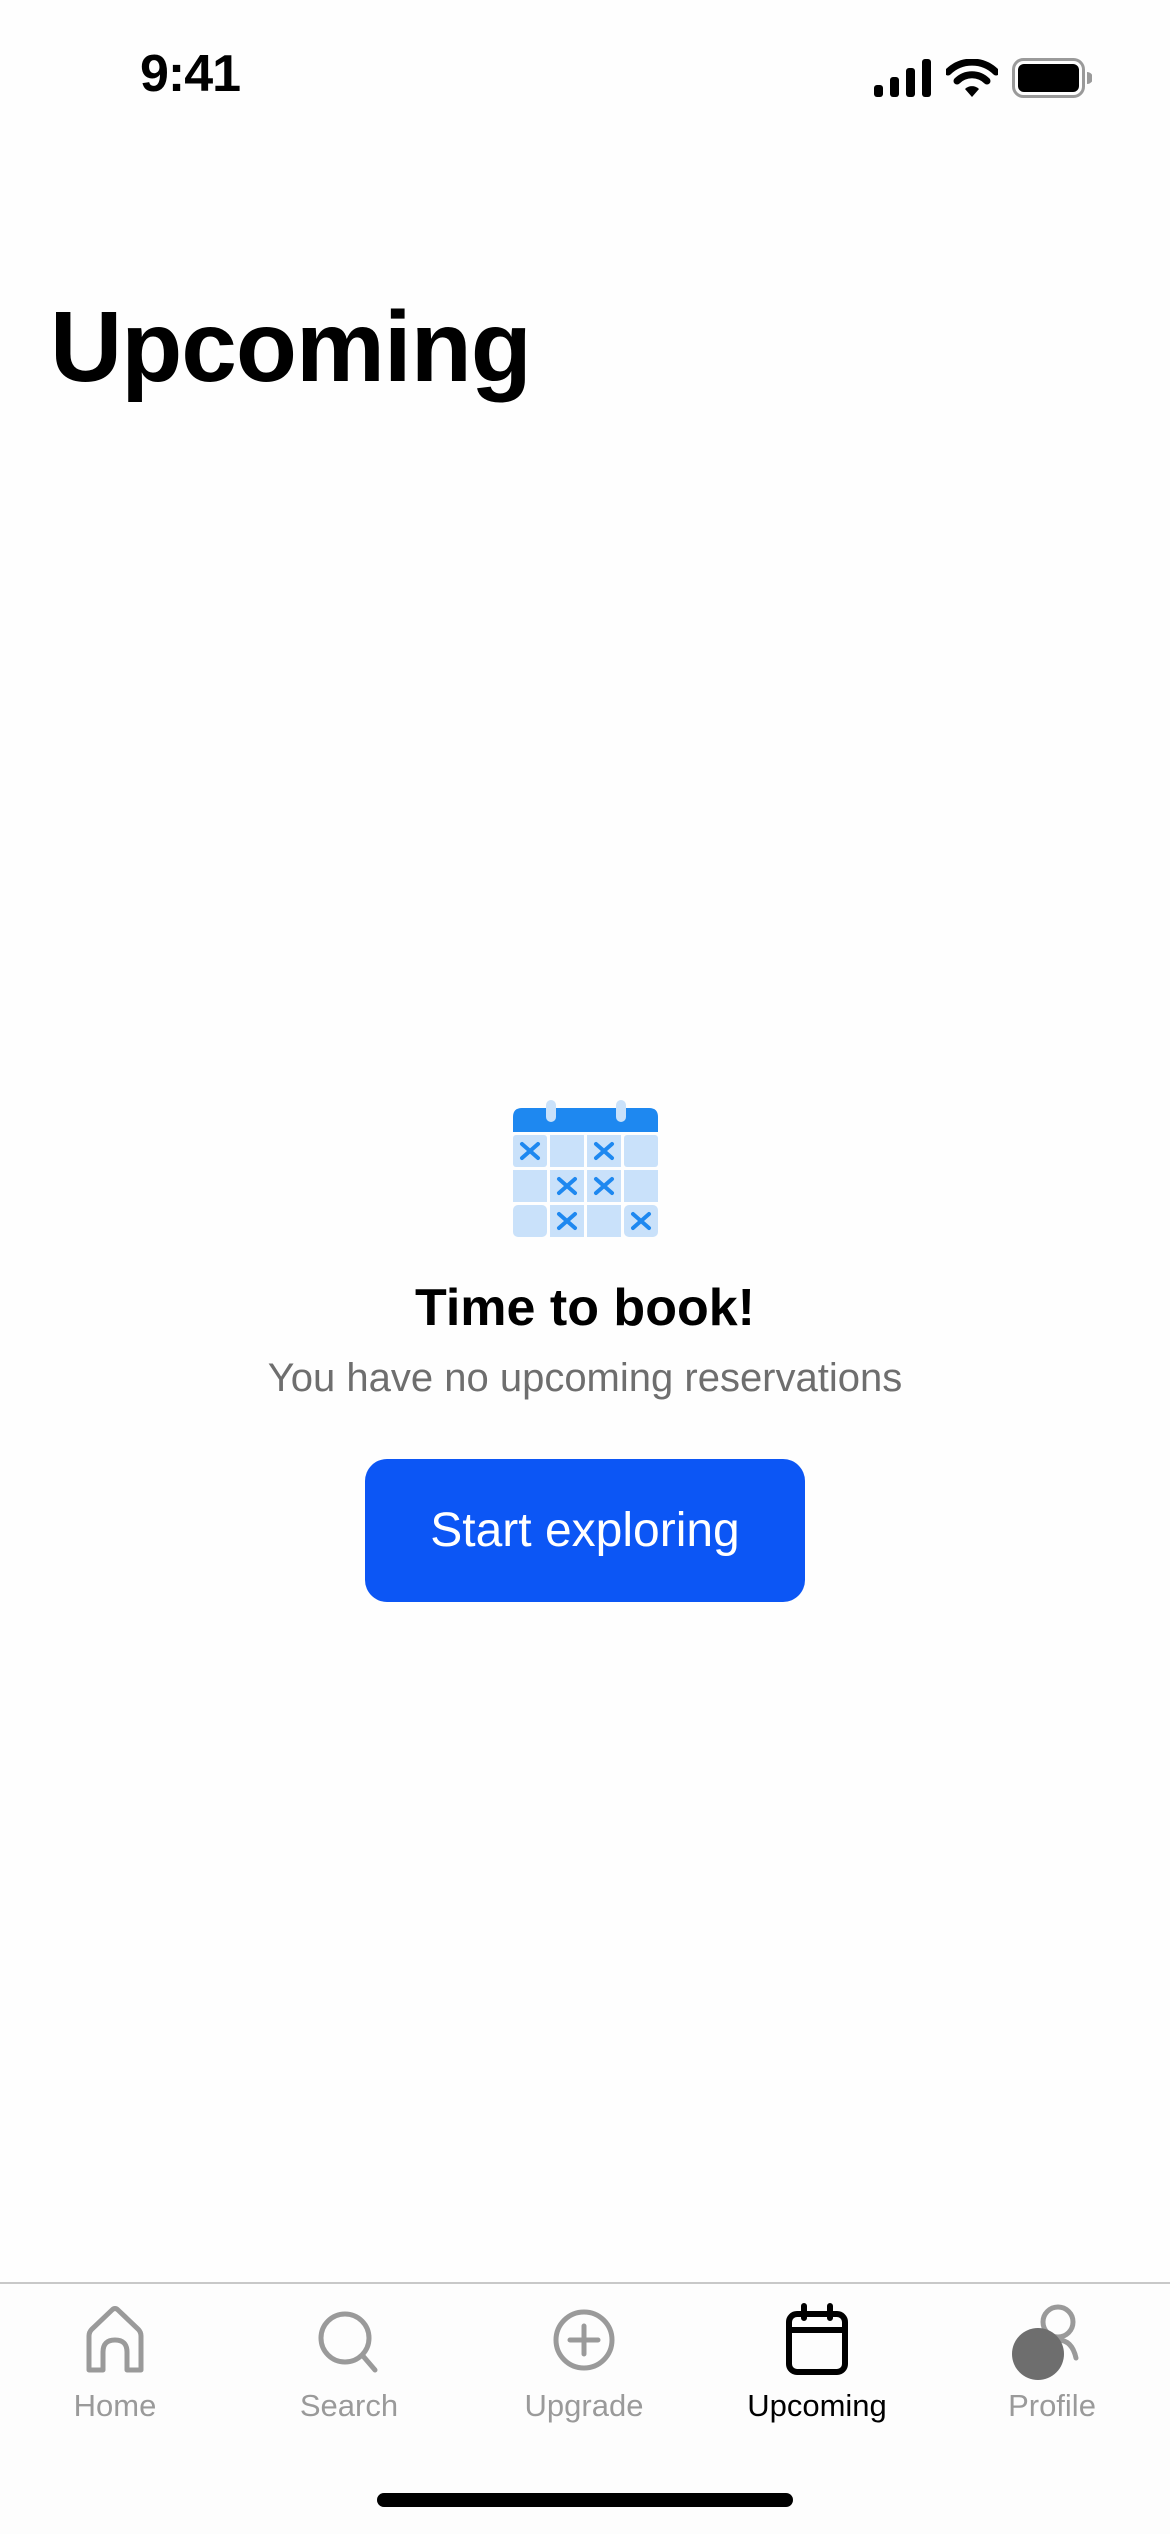 This screenshot has width=1170, height=2534. What do you see at coordinates (349, 2405) in the screenshot?
I see `tab-label-search: Search` at bounding box center [349, 2405].